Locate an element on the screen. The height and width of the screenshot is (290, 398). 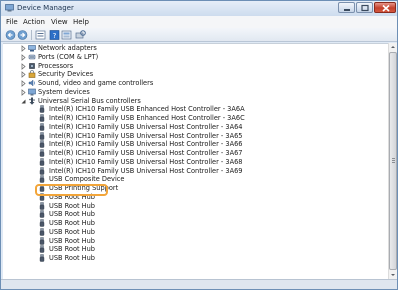
forward-icon is located at coordinates (22, 35).